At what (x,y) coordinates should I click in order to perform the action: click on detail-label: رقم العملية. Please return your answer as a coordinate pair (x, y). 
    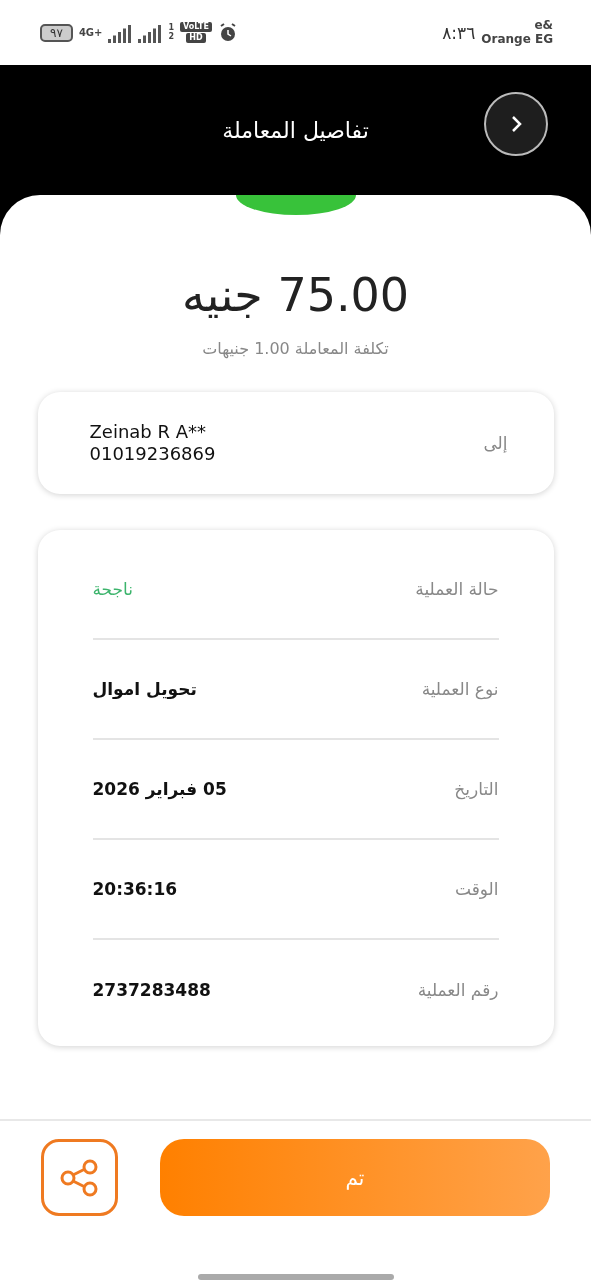
    Looking at the image, I should click on (458, 990).